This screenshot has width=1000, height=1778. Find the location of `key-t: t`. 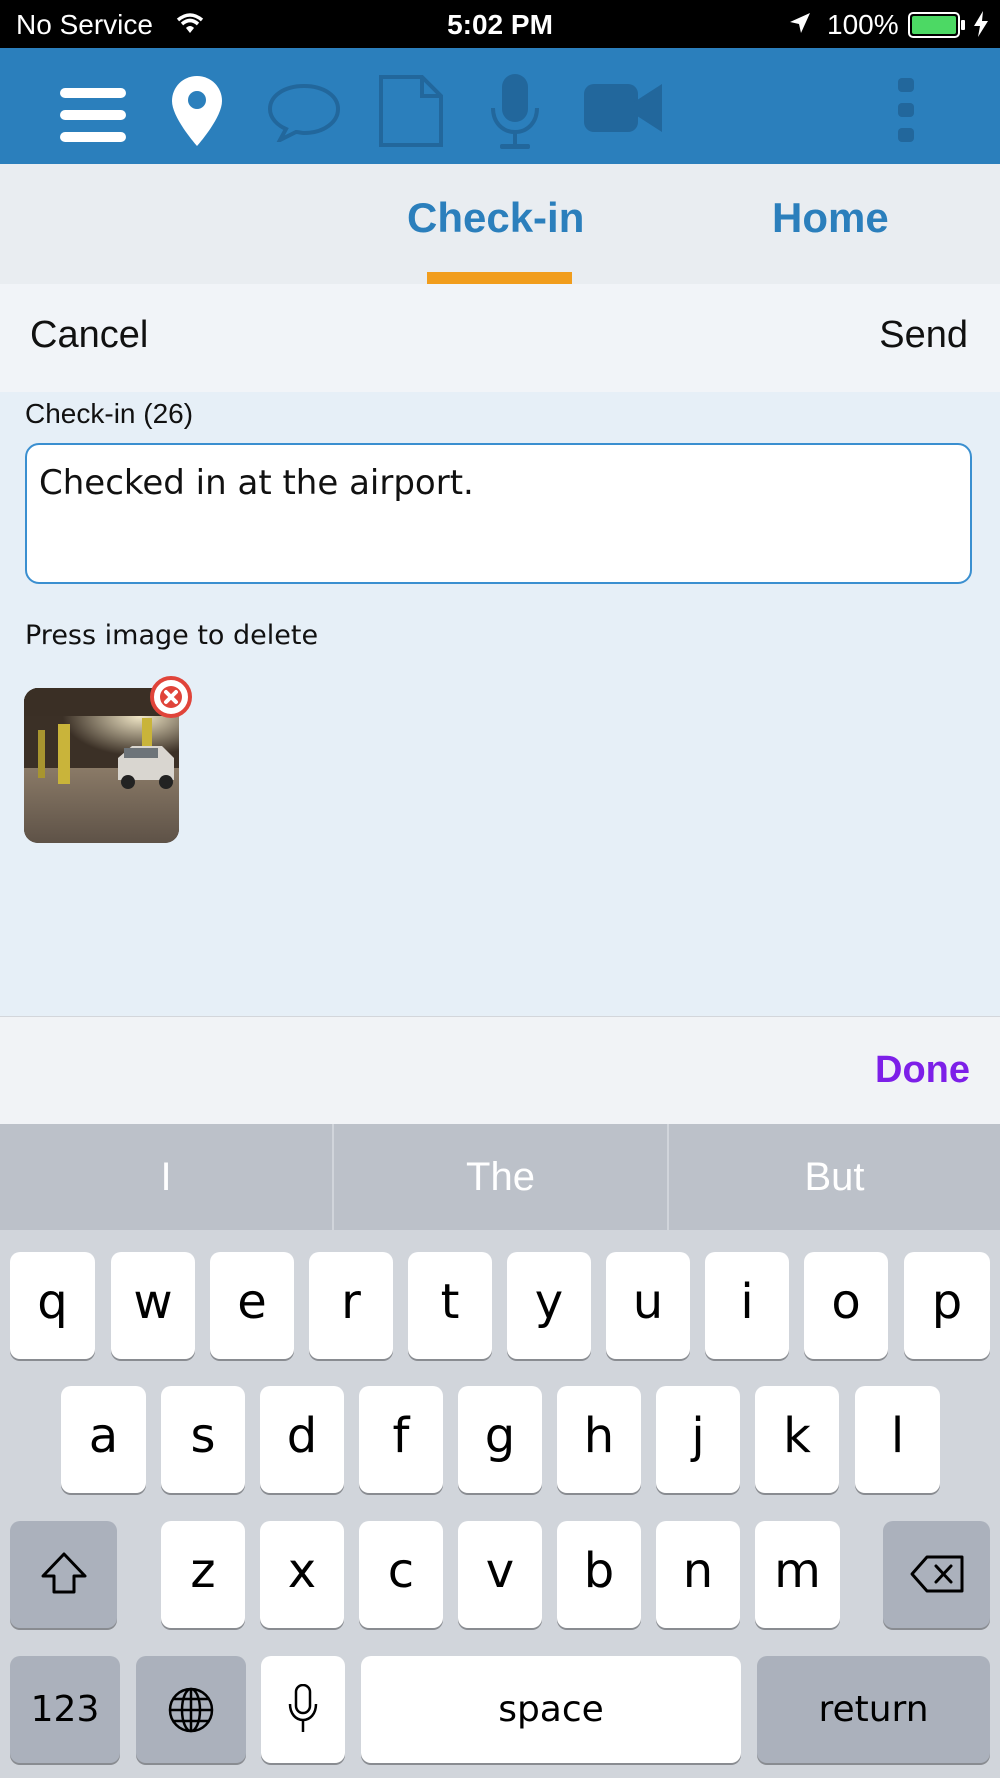

key-t: t is located at coordinates (450, 1305).